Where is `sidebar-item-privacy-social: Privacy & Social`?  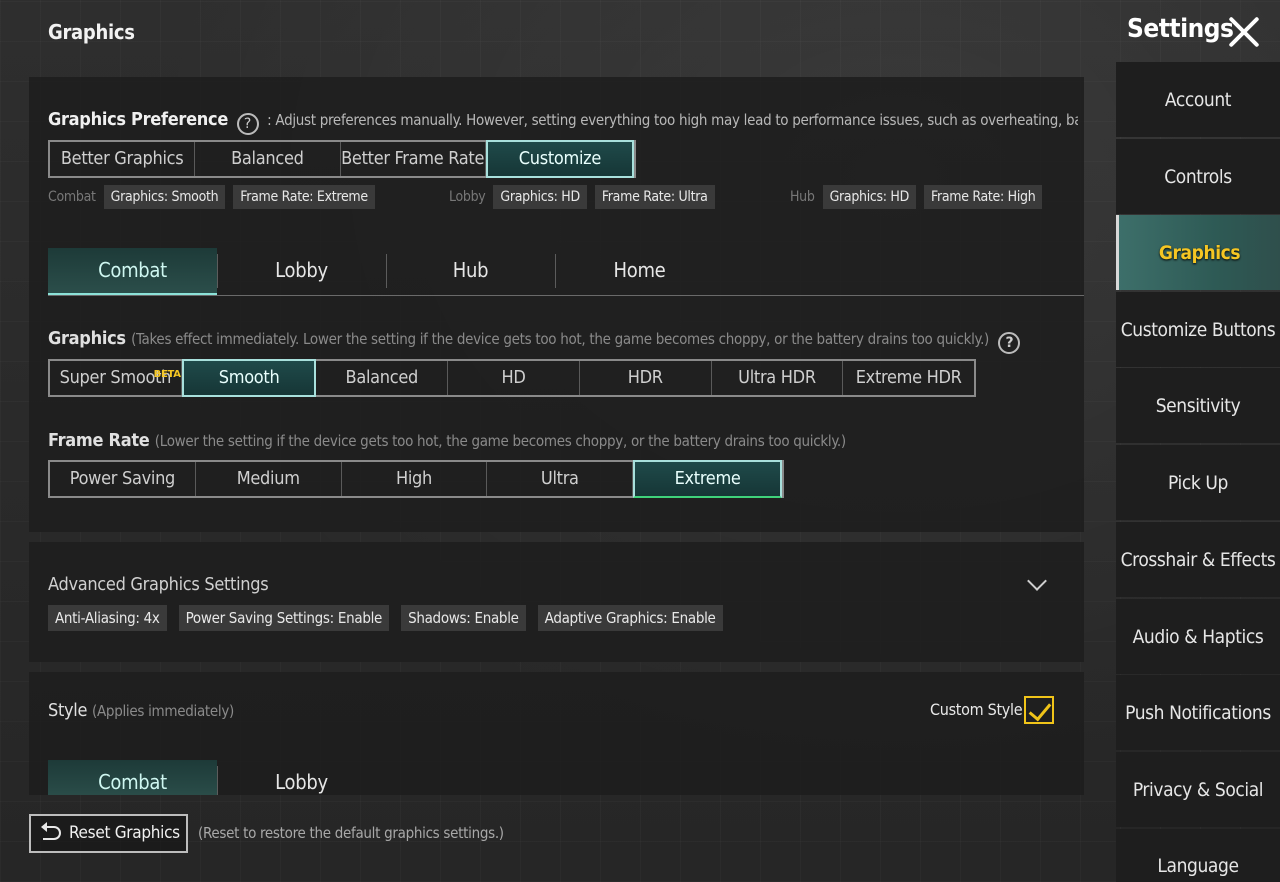
sidebar-item-privacy-social: Privacy & Social is located at coordinates (1198, 789).